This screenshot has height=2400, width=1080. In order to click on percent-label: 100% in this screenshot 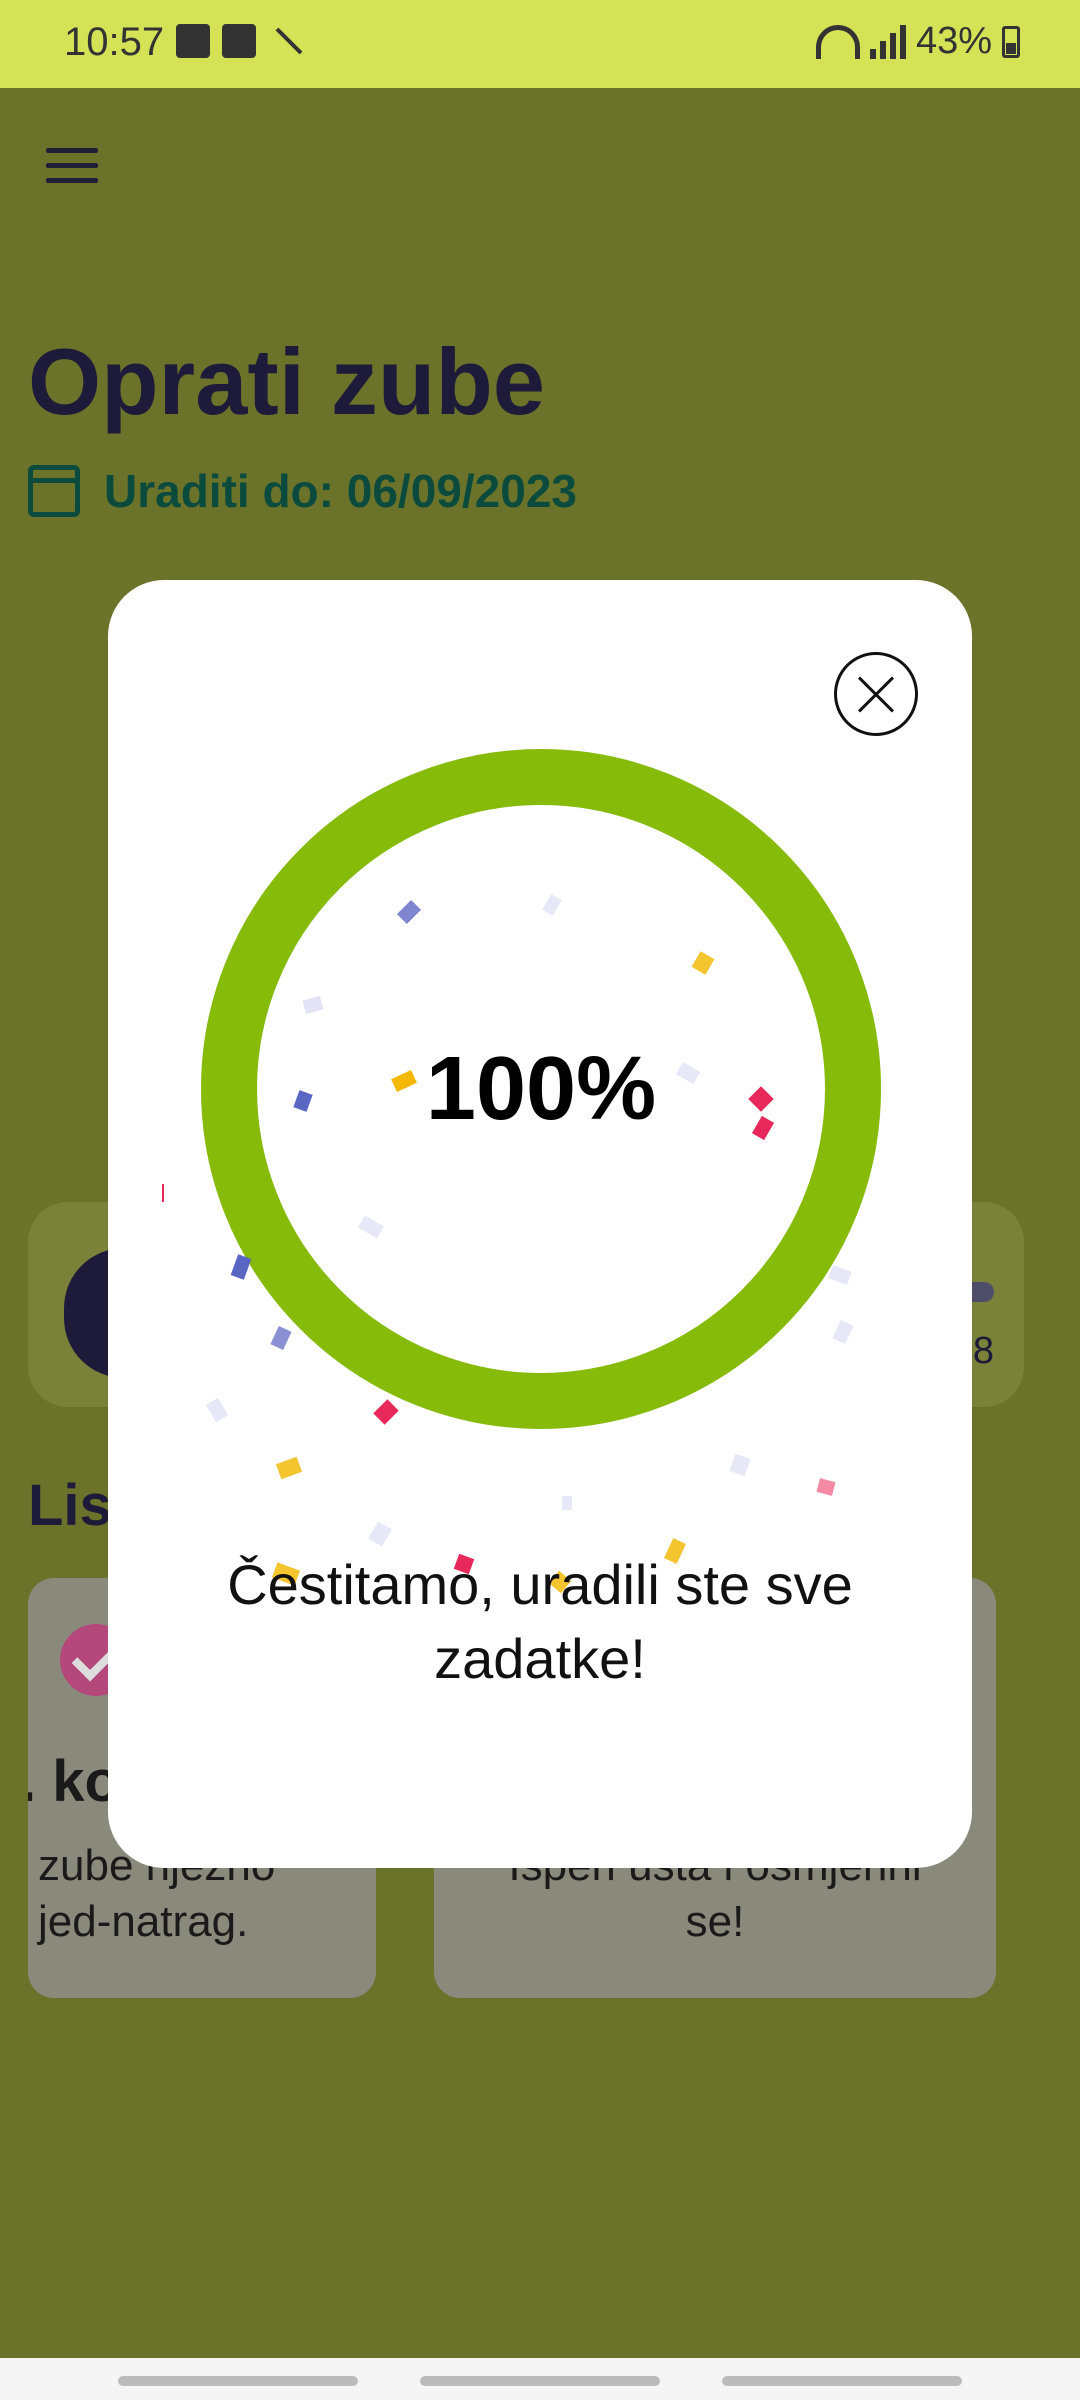, I will do `click(541, 1088)`.